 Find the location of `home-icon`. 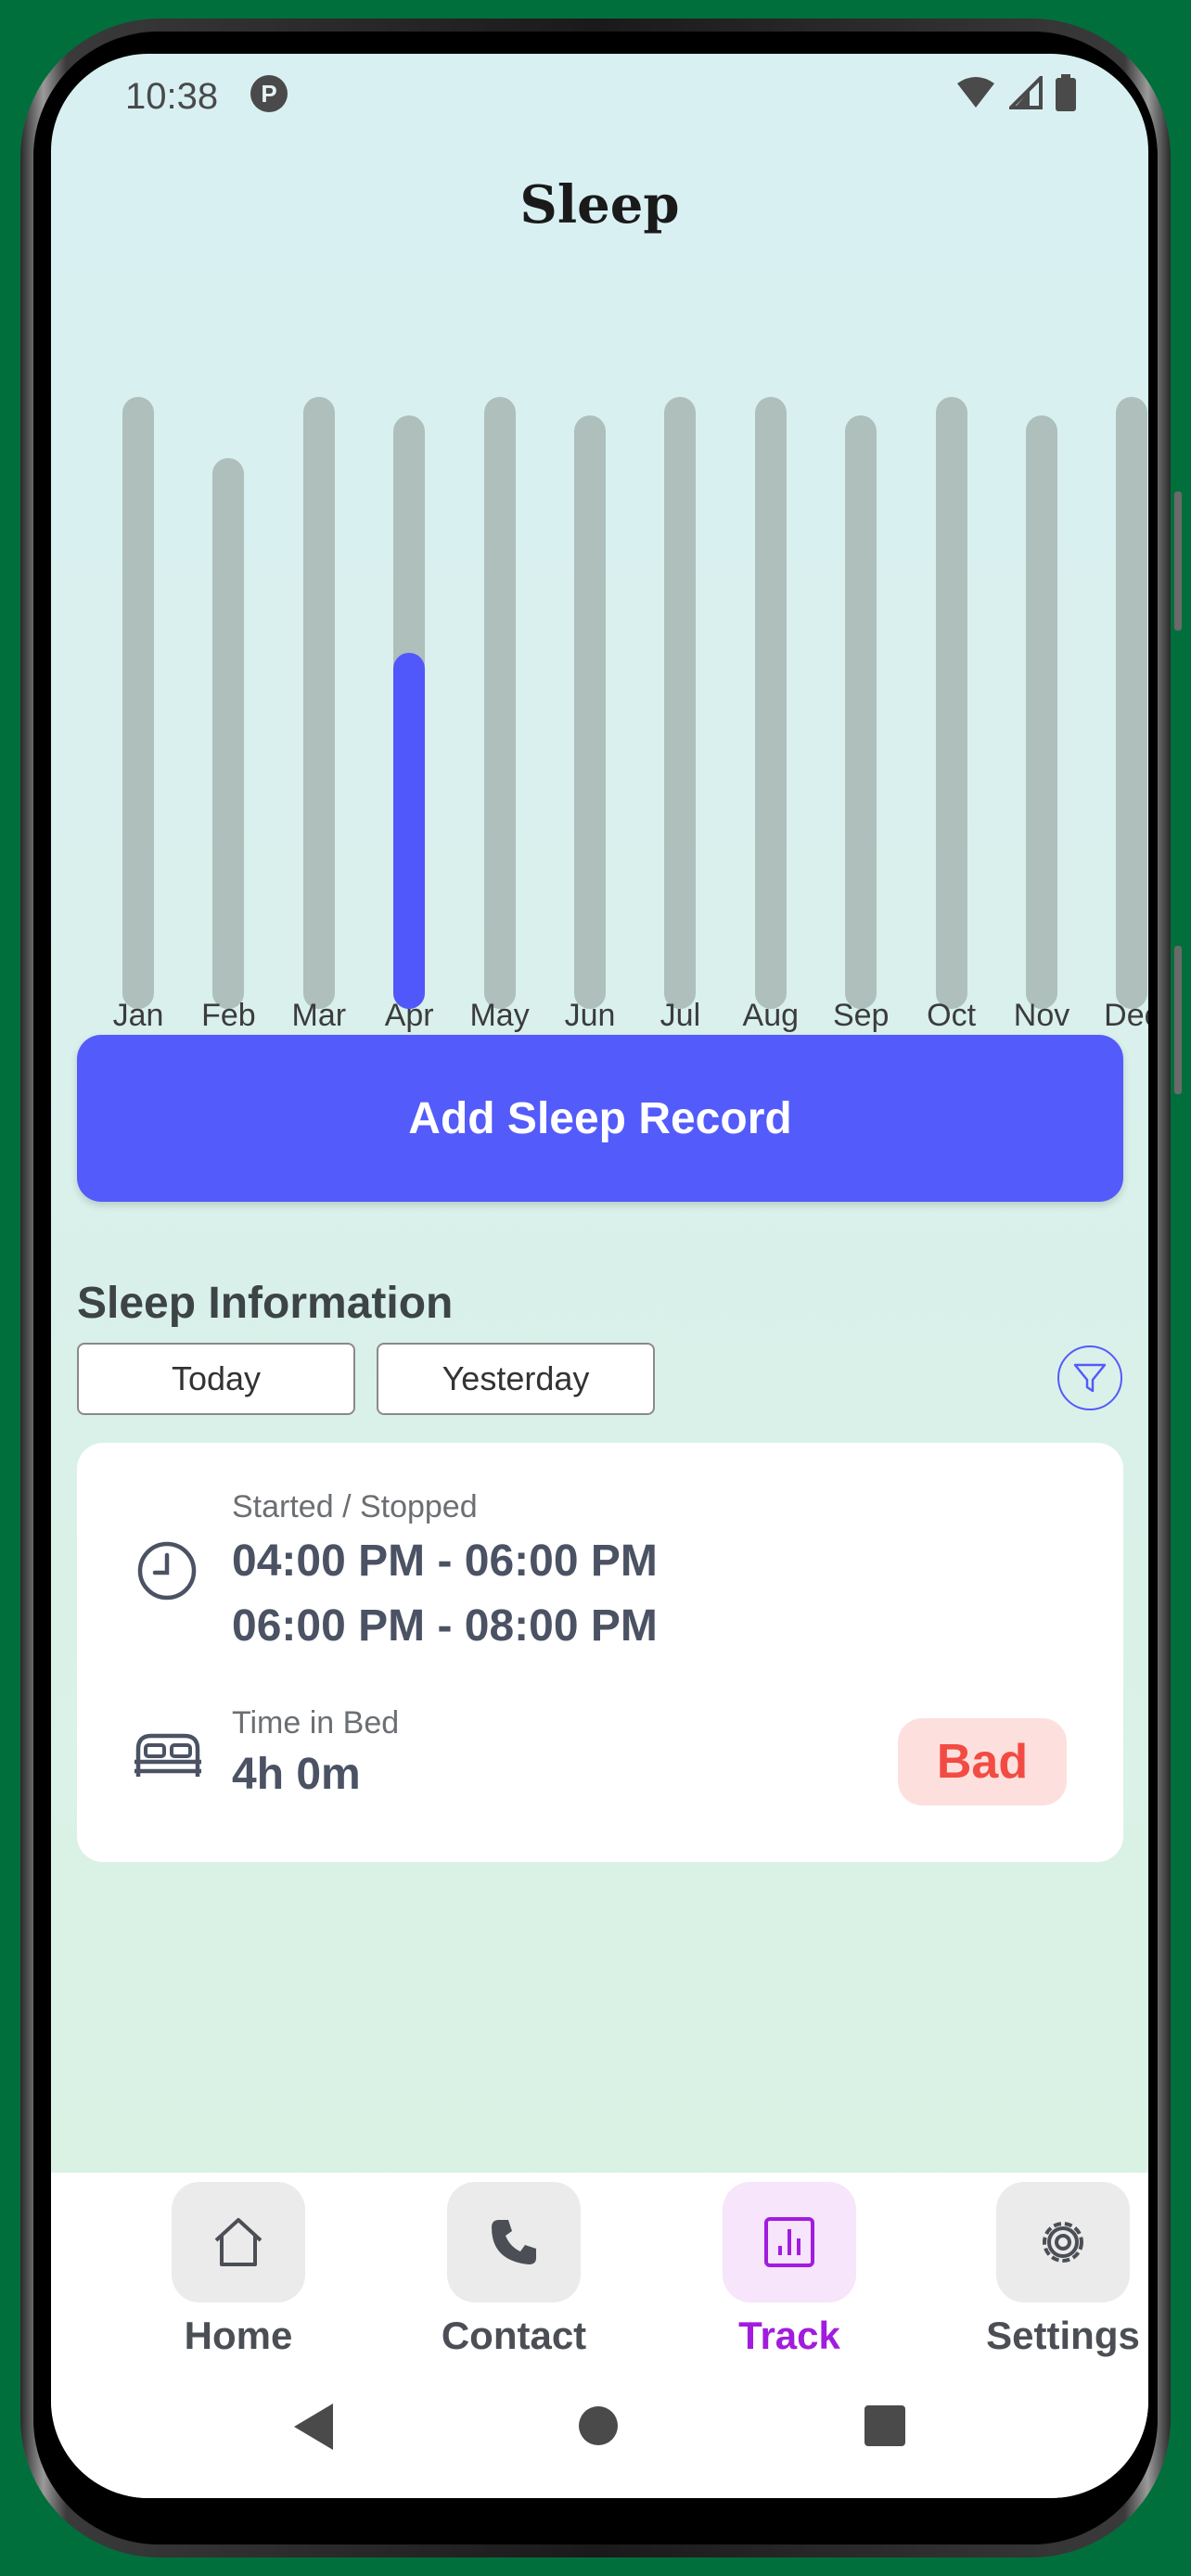

home-icon is located at coordinates (238, 2242).